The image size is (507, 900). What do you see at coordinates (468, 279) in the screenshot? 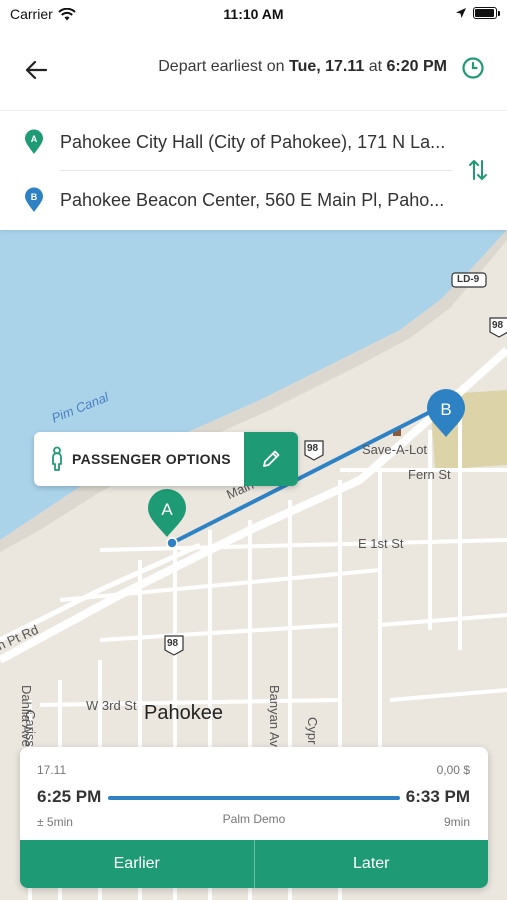
I see `map-label-ld9: LD-9` at bounding box center [468, 279].